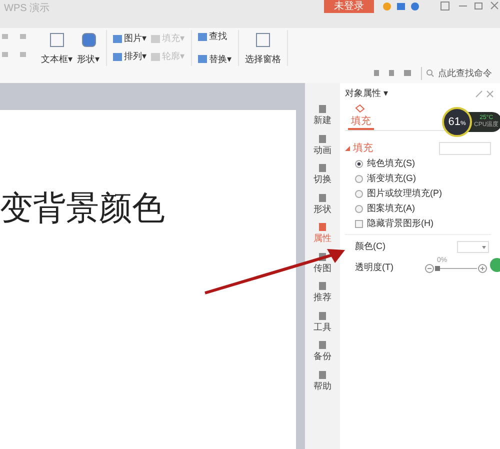 Image resolution: width=500 pixels, height=449 pixels. What do you see at coordinates (323, 179) in the screenshot?
I see `side-tab: 切换` at bounding box center [323, 179].